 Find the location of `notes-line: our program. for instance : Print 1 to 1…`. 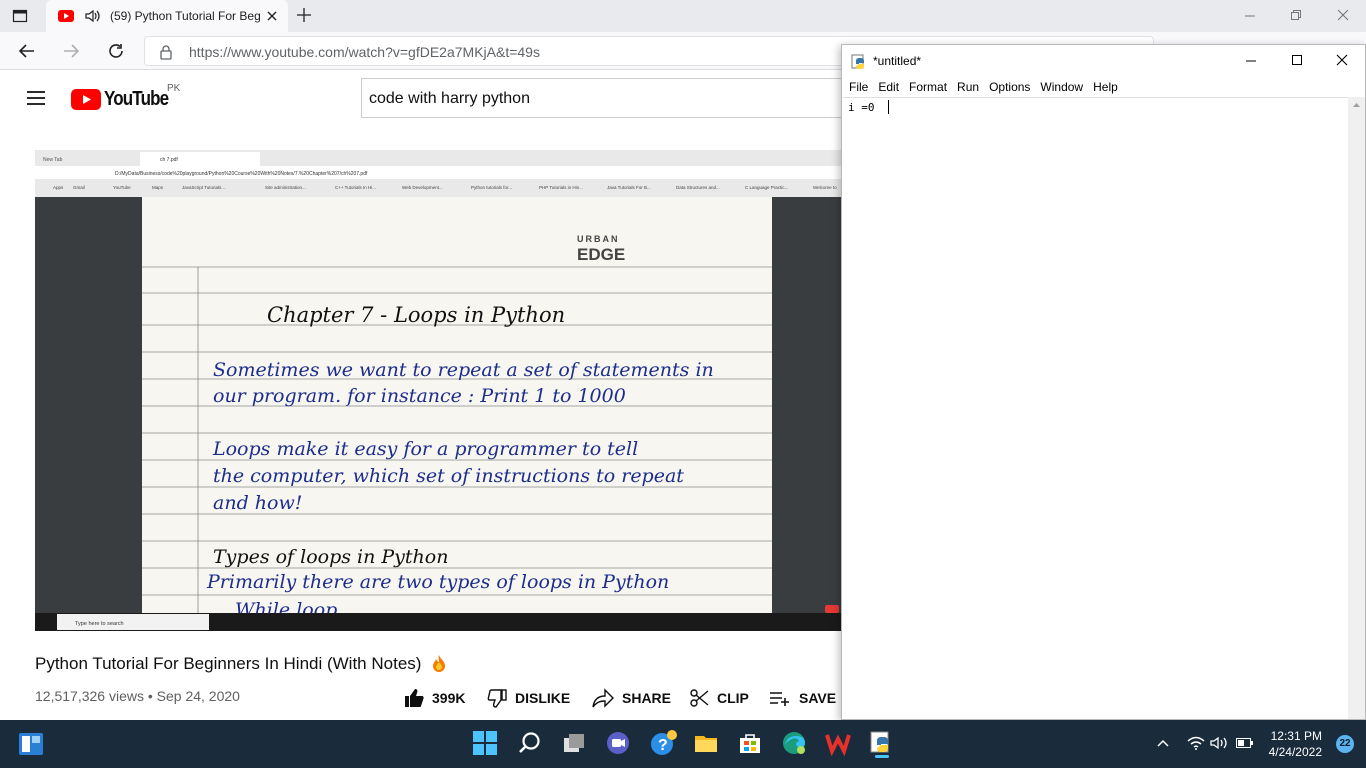

notes-line: our program. for instance : Print 1 to 1… is located at coordinates (419, 396).